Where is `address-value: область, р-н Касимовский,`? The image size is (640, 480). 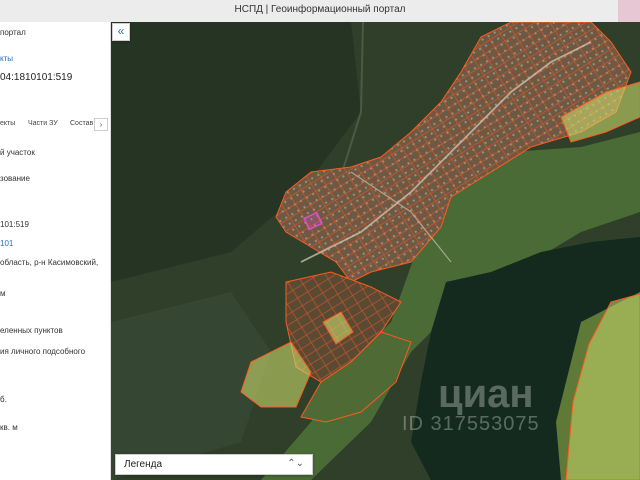
address-value: область, р-н Касимовский, is located at coordinates (49, 262).